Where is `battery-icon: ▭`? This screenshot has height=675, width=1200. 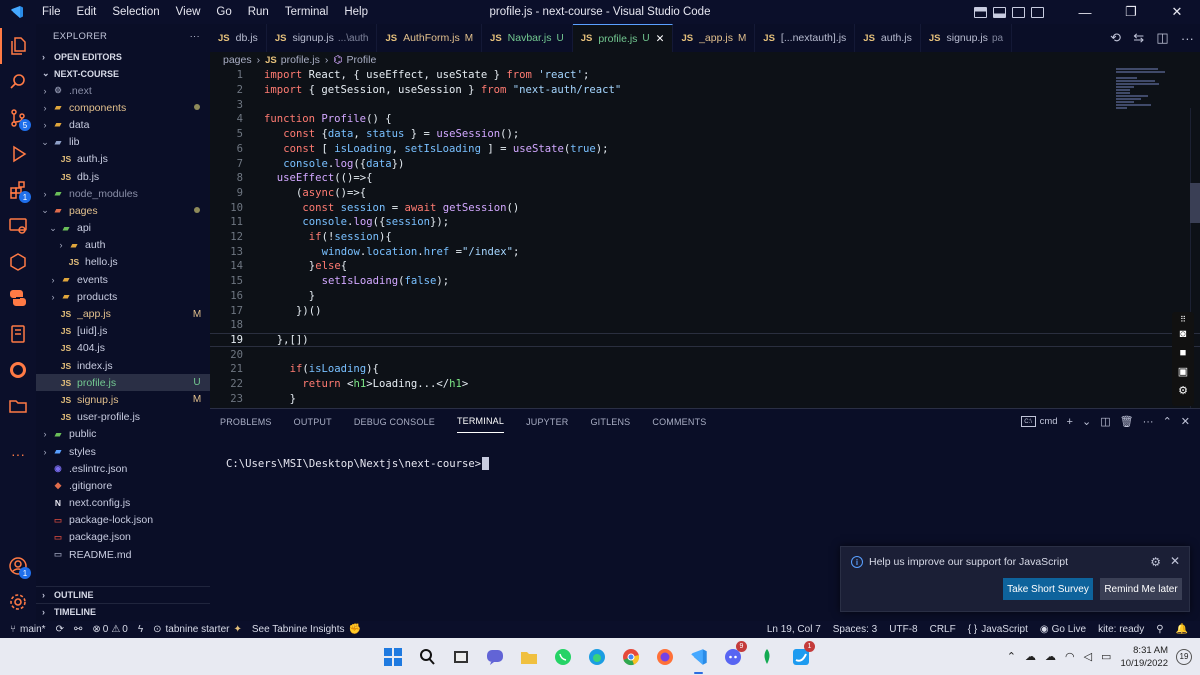 battery-icon: ▭ is located at coordinates (1106, 656).